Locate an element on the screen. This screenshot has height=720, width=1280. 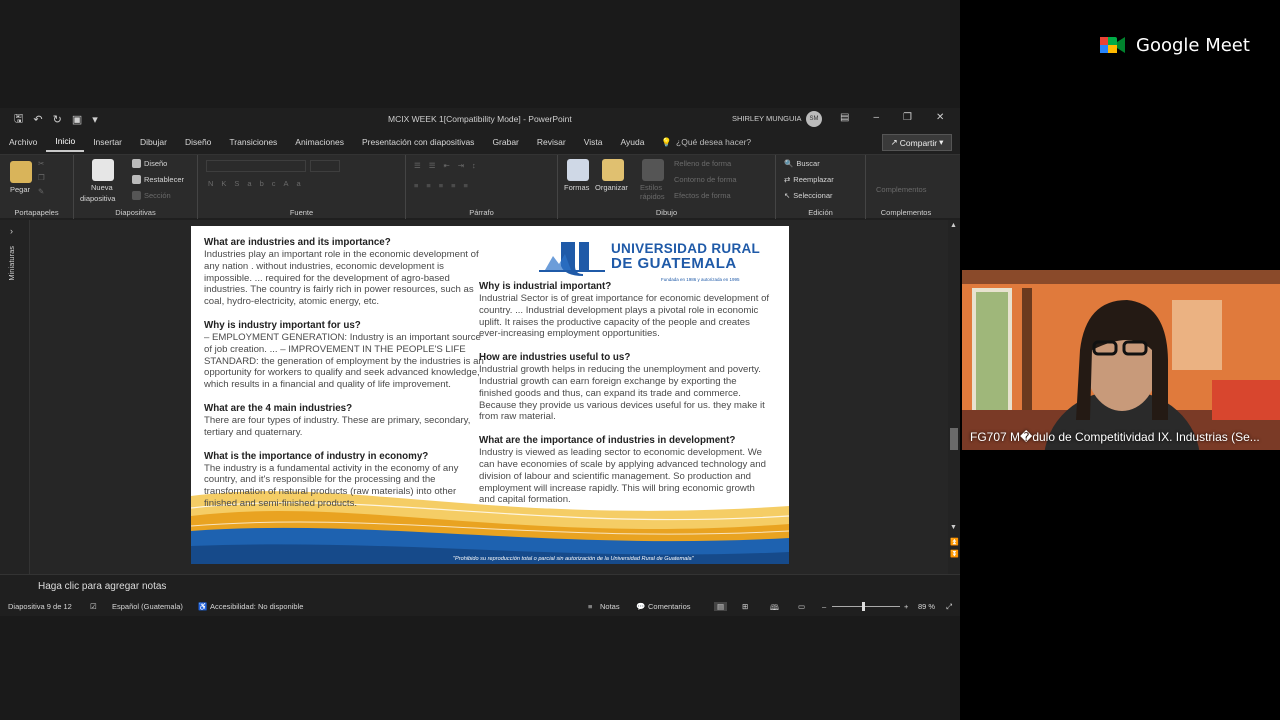
zoom-slider-handle is located at coordinates (863, 606).